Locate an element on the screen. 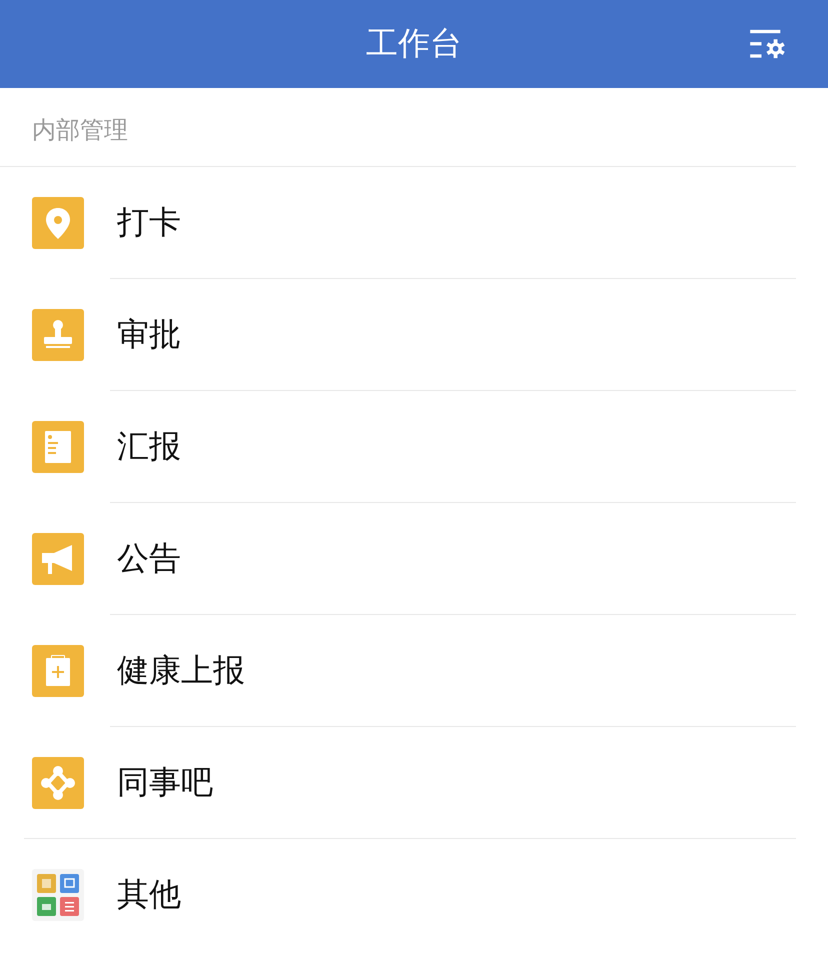  app-grid-icon is located at coordinates (58, 895).